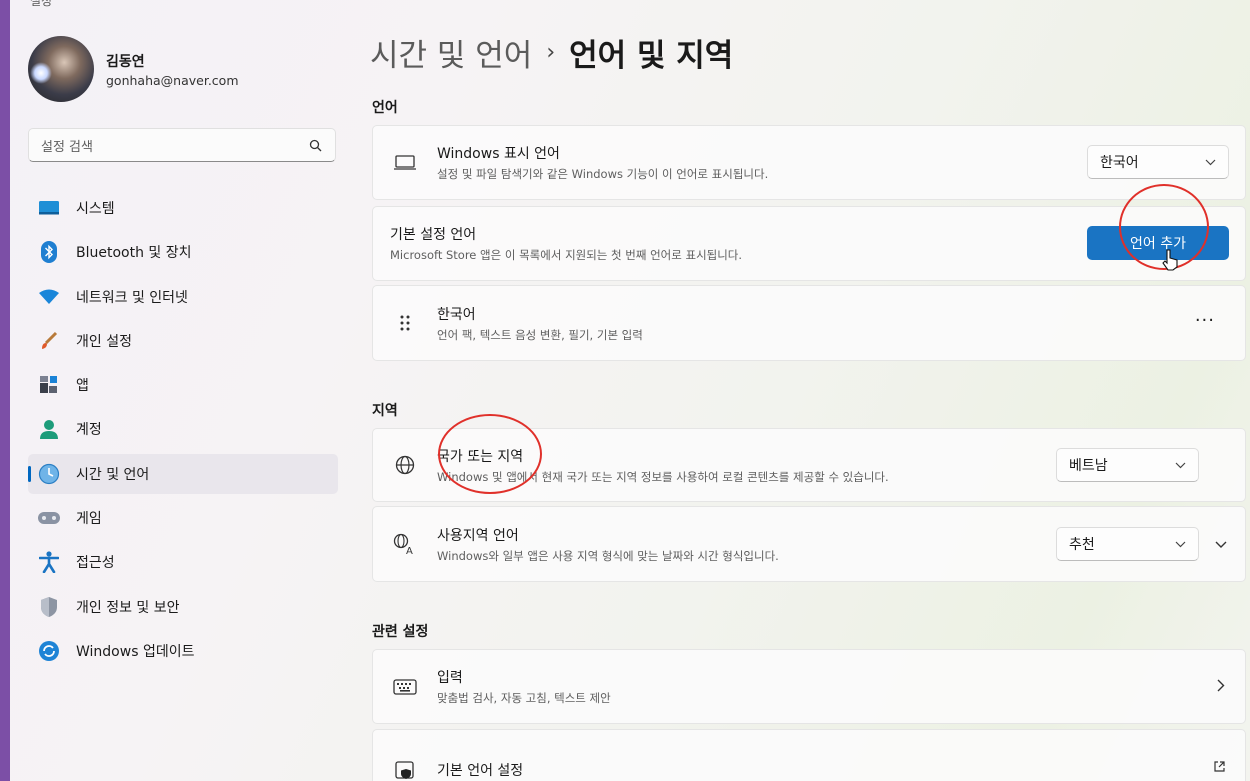 This screenshot has width=1250, height=781. I want to click on card-subtitle: 맞춤법 검사, 자동 고침, 텍스트 제안, so click(524, 698).